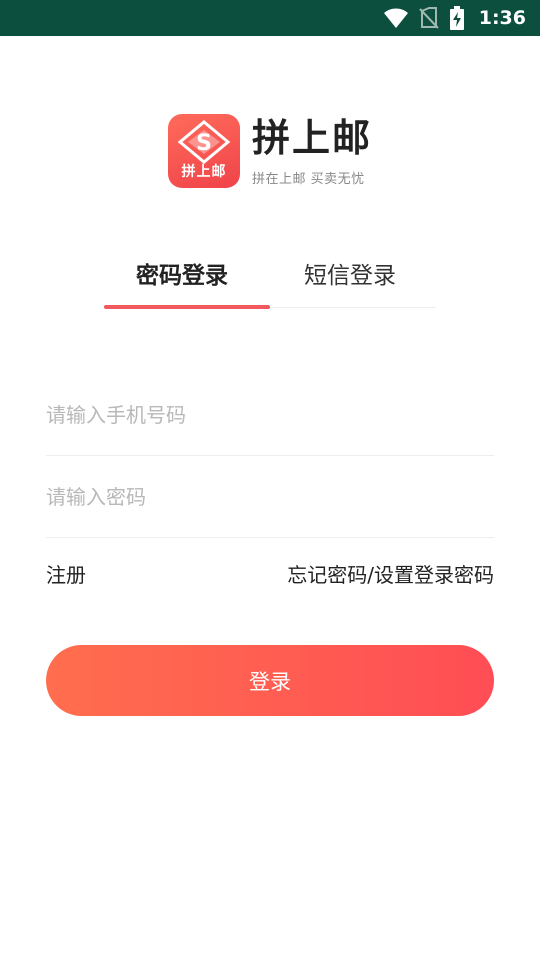 This screenshot has width=540, height=960. What do you see at coordinates (66, 573) in the screenshot?
I see `register-link: 注册` at bounding box center [66, 573].